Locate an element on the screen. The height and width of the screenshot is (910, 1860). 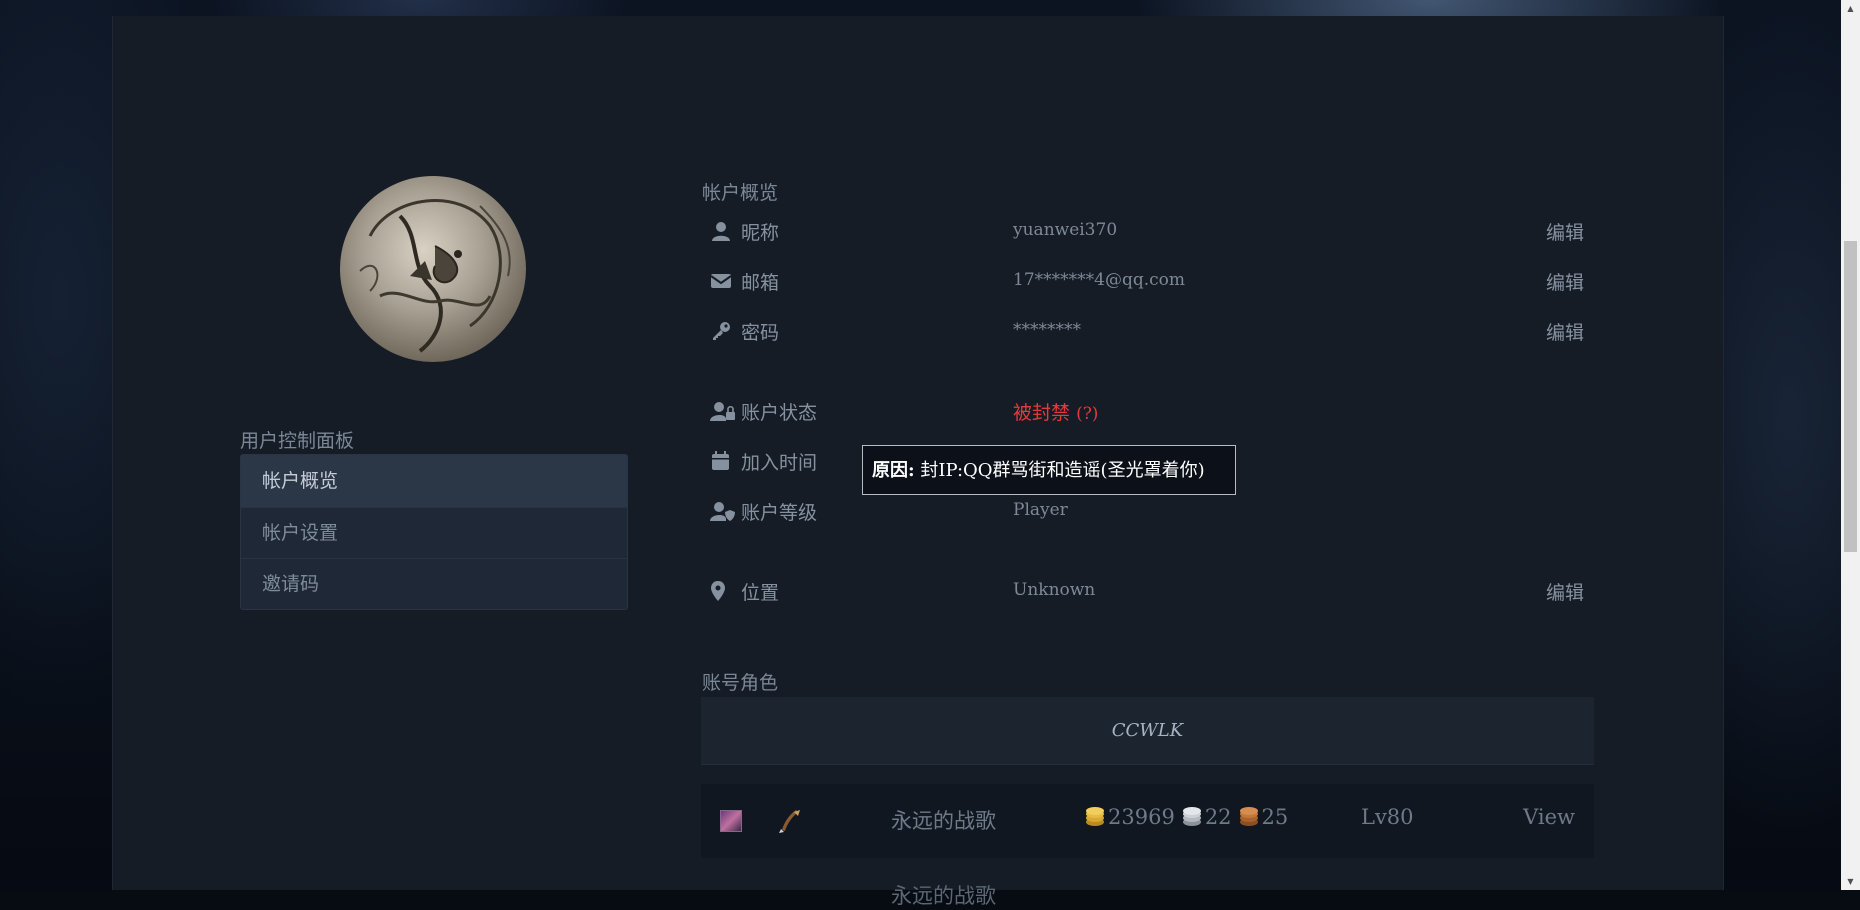
password-value: ******** is located at coordinates (1047, 330).